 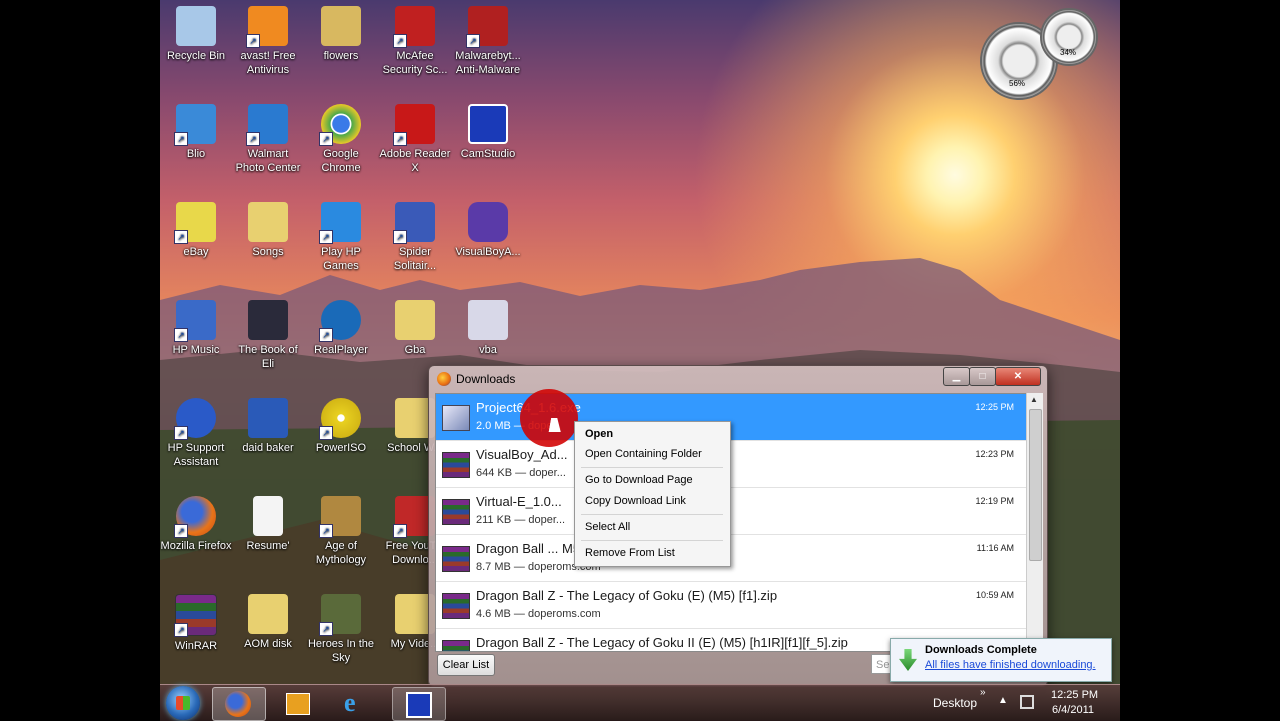 I want to click on desktop-icon-chrome: ↗ Google Chrome, so click(x=341, y=139).